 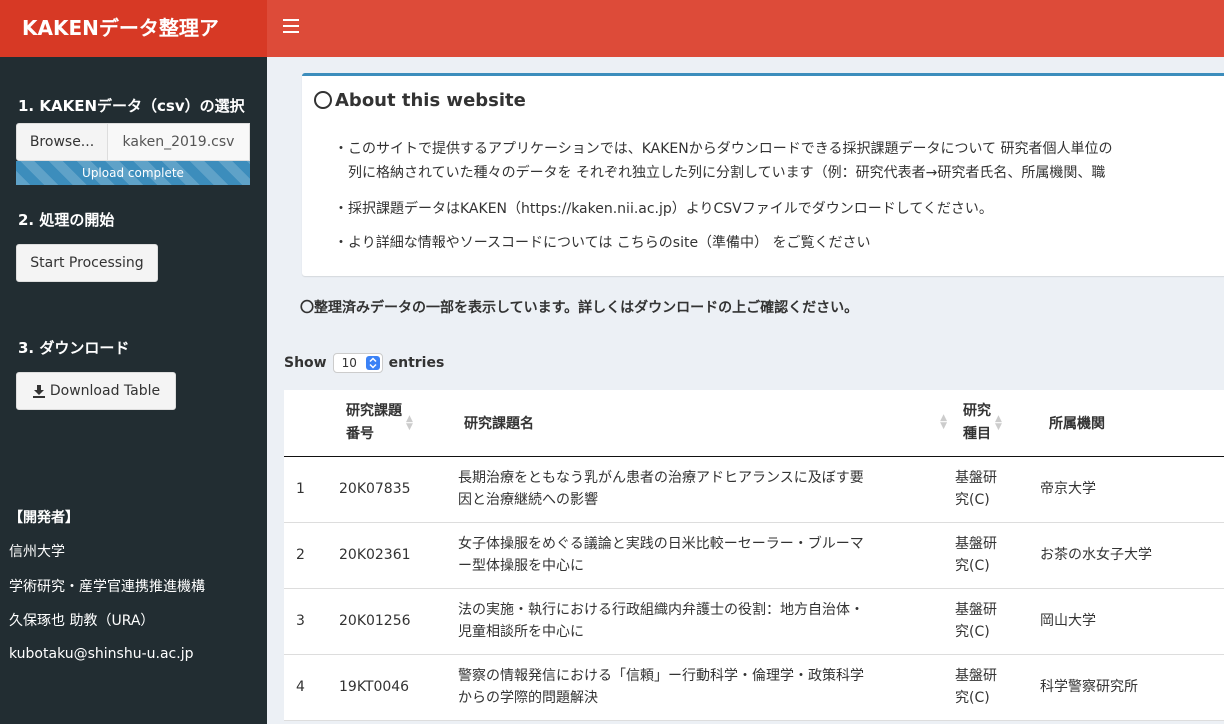 I want to click on row-index: 1, so click(x=310, y=489).